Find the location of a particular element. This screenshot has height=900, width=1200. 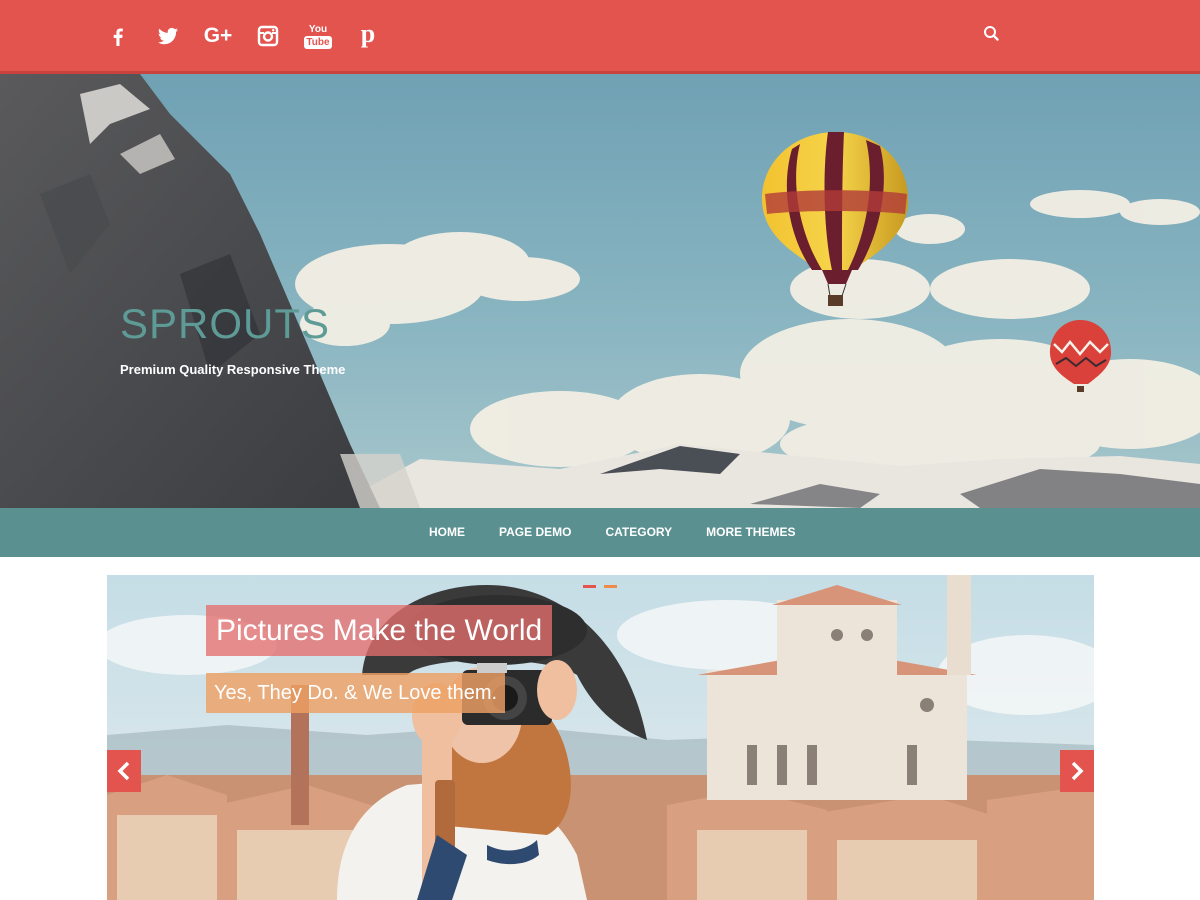

nav-item-home: HOME is located at coordinates (447, 532).